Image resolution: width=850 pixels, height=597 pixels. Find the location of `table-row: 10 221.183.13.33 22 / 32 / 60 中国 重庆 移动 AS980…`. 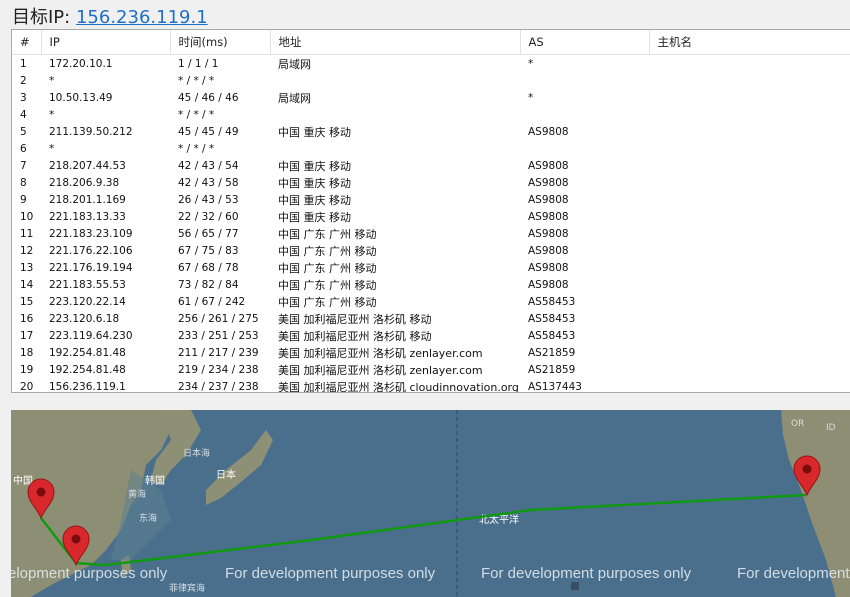

table-row: 10 221.183.13.33 22 / 32 / 60 中国 重庆 移动 AS980… is located at coordinates (431, 216).